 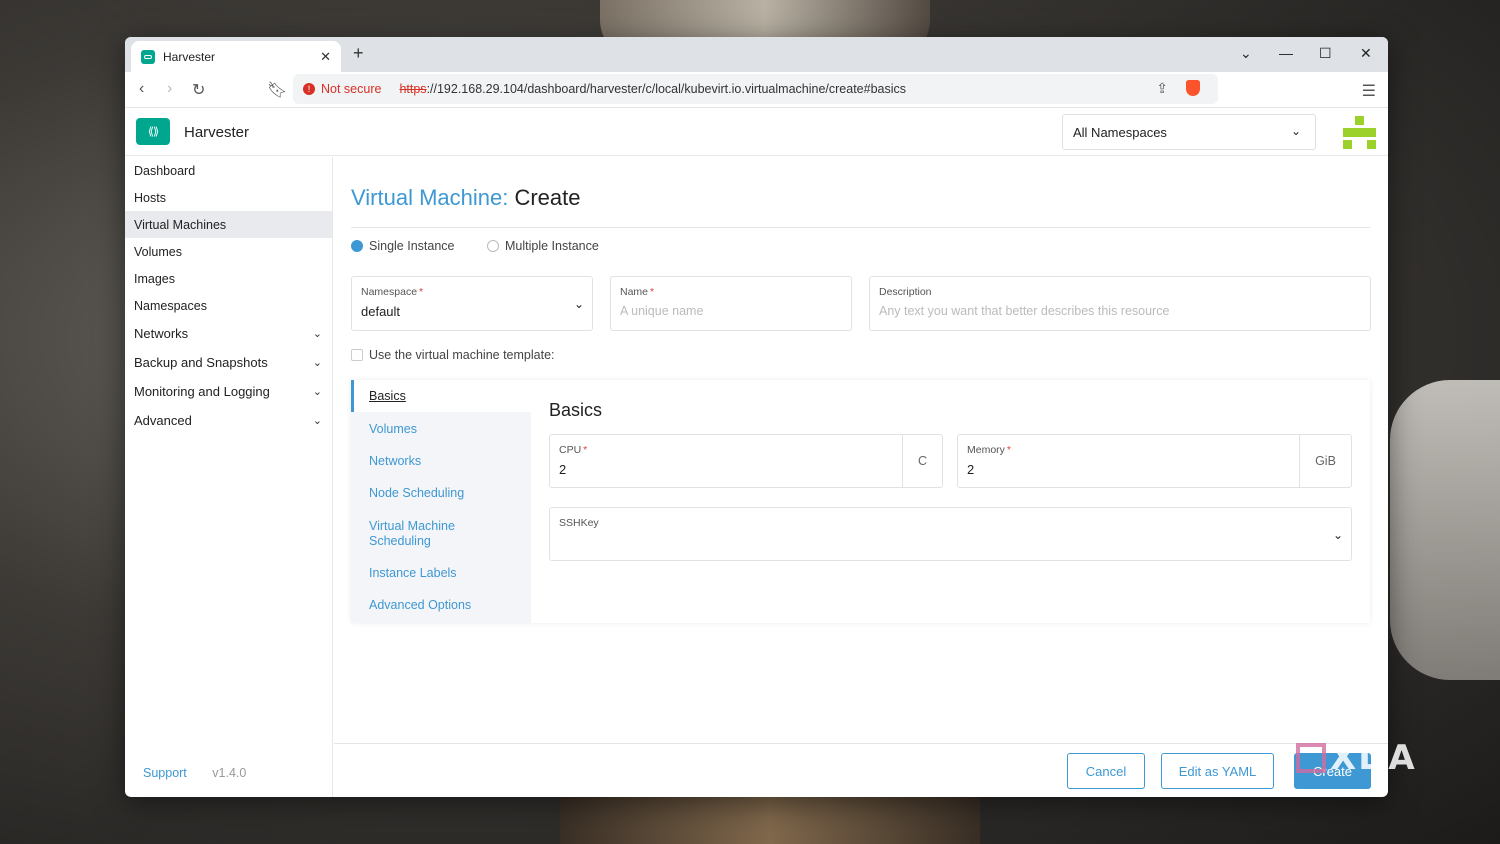 I want to click on watermark-text: XDA, so click(x=1373, y=758).